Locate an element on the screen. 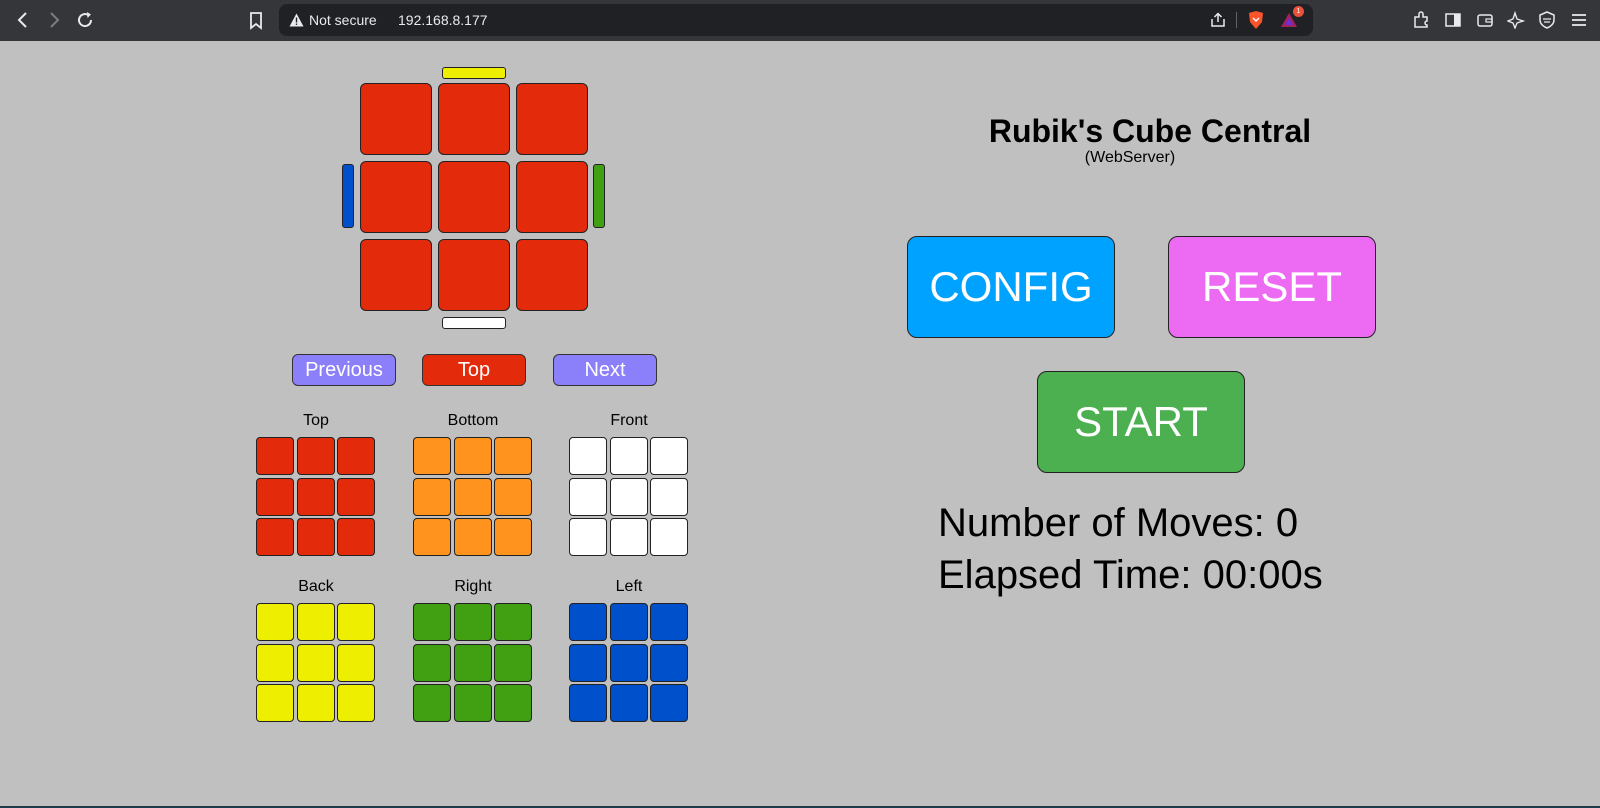 The height and width of the screenshot is (808, 1600). moves-counter: Number of Moves: 0 is located at coordinates (1118, 523).